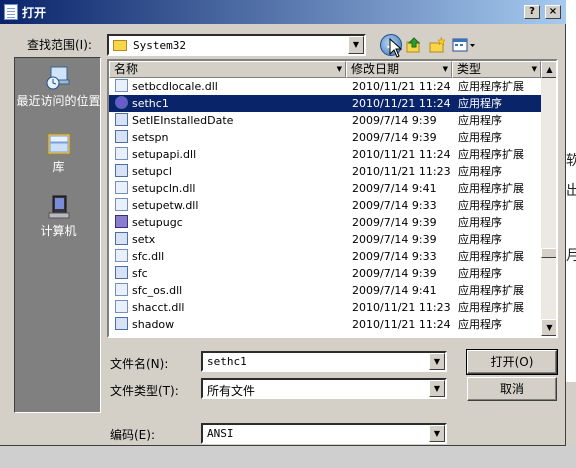 The width and height of the screenshot is (576, 468). I want to click on file-name: sethc1, so click(150, 103).